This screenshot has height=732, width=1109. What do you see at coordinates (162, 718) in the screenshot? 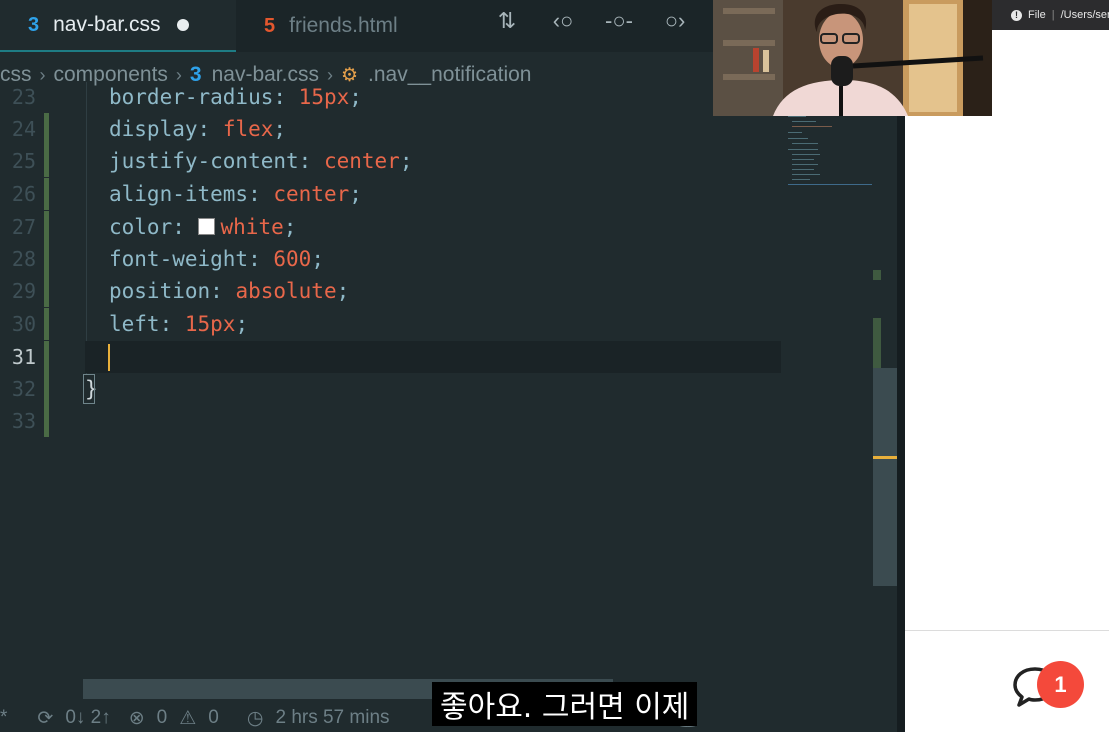
I see `error-count: 0` at bounding box center [162, 718].